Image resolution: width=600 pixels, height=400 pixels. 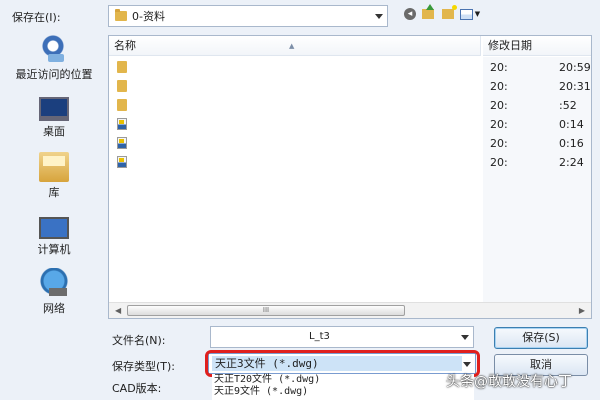 What do you see at coordinates (248, 16) in the screenshot?
I see `save-in-combo: 0-资料` at bounding box center [248, 16].